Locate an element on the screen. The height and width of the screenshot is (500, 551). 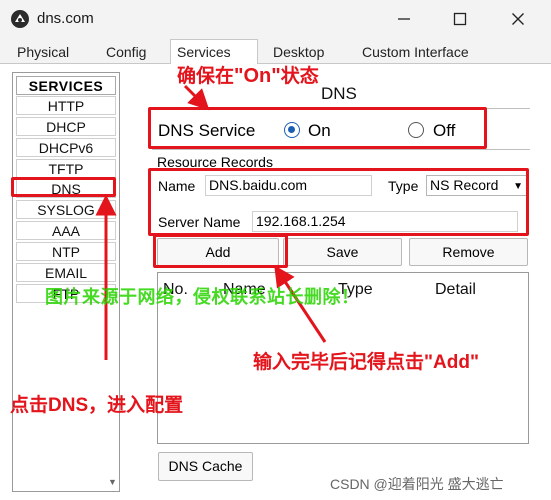
service-item-dhcp: DHCP is located at coordinates (66, 126).